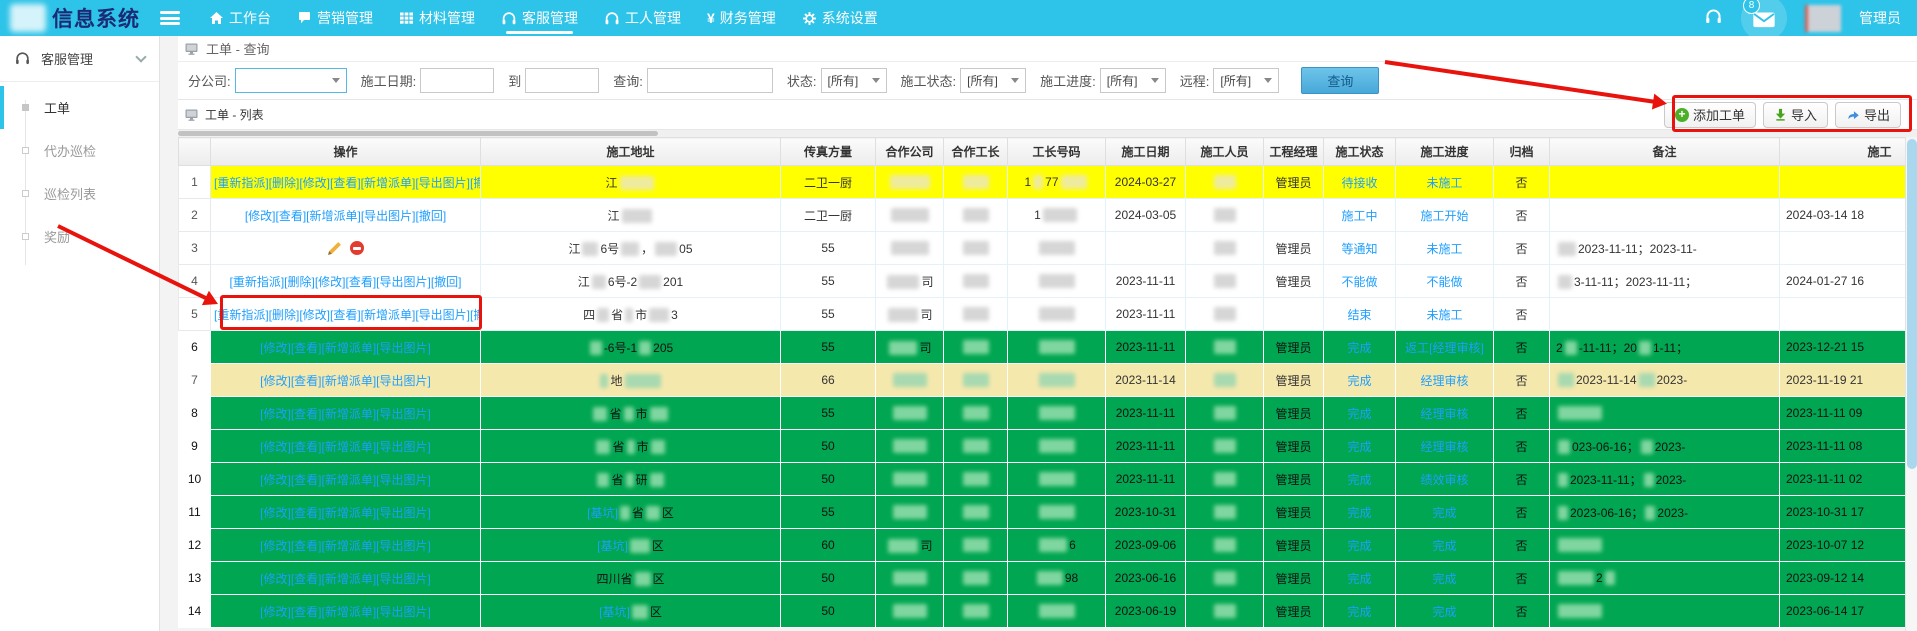 Image resolution: width=1917 pixels, height=631 pixels. Describe the element at coordinates (1664, 151) in the screenshot. I see `column-header: 备注` at that location.